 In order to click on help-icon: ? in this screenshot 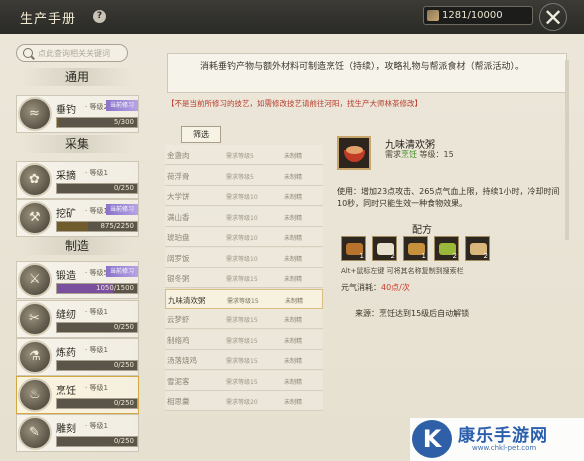, I will do `click(99, 16)`.